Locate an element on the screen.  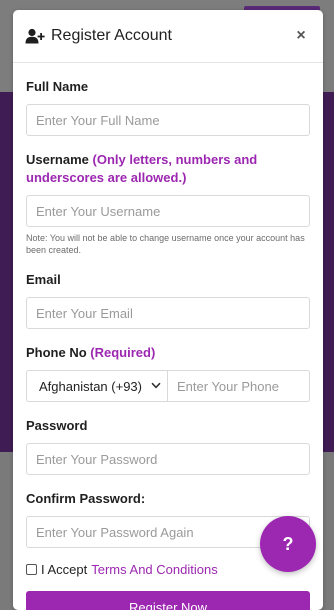
terms-link: Terms And Conditions is located at coordinates (154, 569).